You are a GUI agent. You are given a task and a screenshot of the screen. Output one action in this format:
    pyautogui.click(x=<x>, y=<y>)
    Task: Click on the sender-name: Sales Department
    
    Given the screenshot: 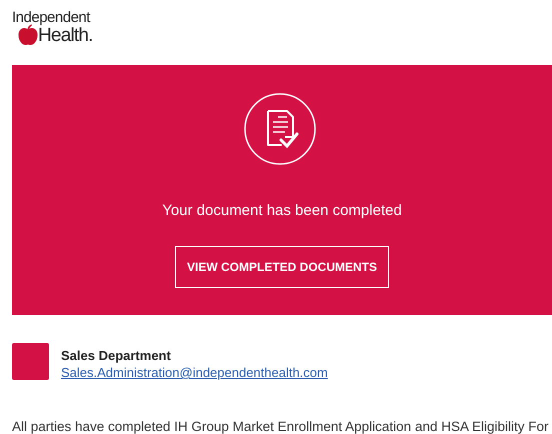 What is the action you would take?
    pyautogui.click(x=116, y=355)
    